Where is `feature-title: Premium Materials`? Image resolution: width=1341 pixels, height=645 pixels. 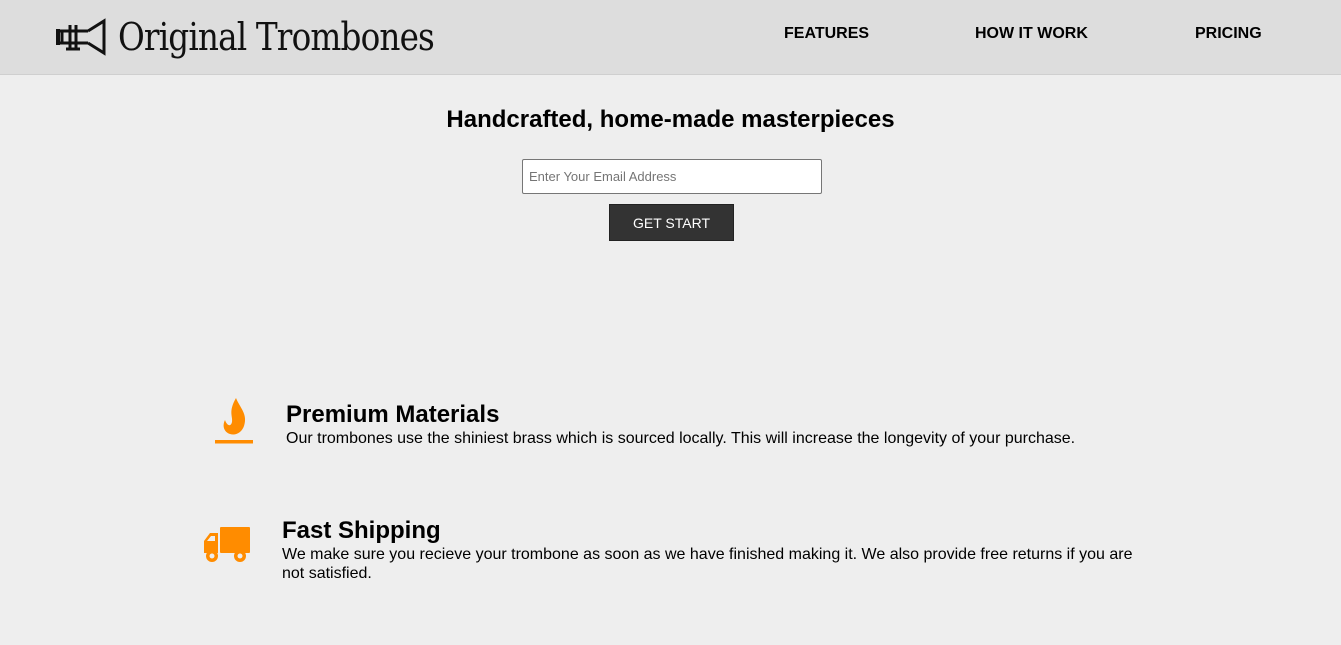 feature-title: Premium Materials is located at coordinates (393, 414).